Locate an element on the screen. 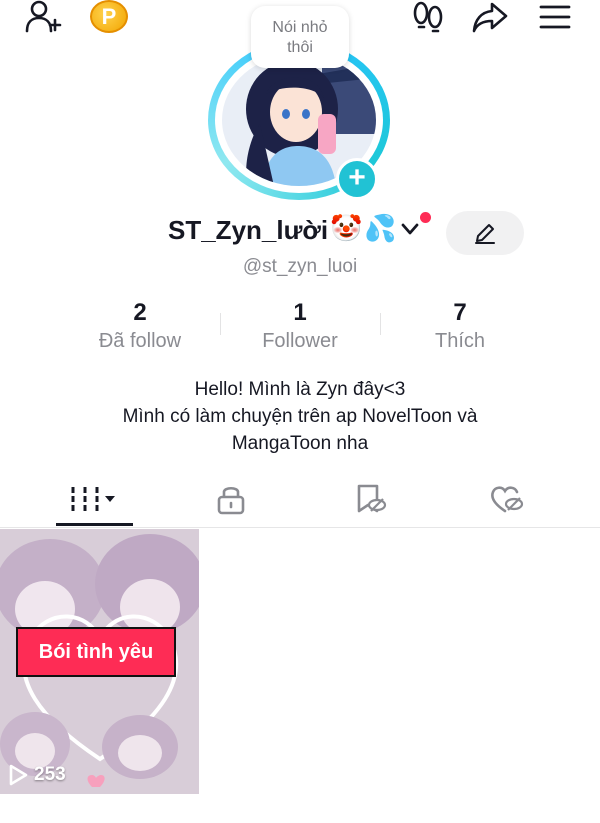 This screenshot has width=600, height=823. clown-emoji-icon: 🤡 is located at coordinates (346, 228).